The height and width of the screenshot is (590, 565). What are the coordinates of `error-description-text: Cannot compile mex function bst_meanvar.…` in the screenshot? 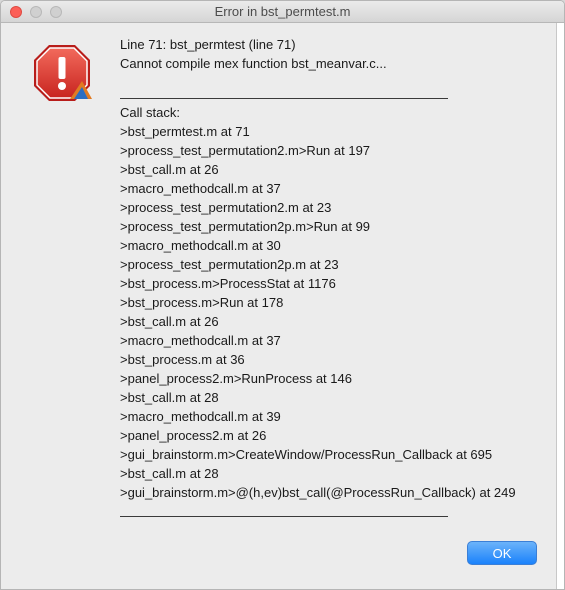 It's located at (253, 63).